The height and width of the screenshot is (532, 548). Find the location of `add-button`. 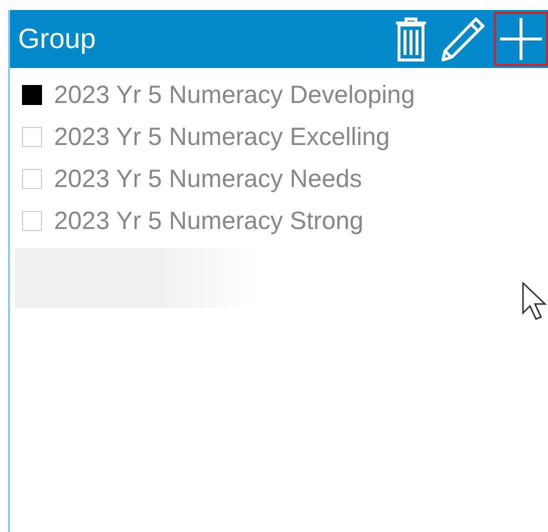

add-button is located at coordinates (521, 39).